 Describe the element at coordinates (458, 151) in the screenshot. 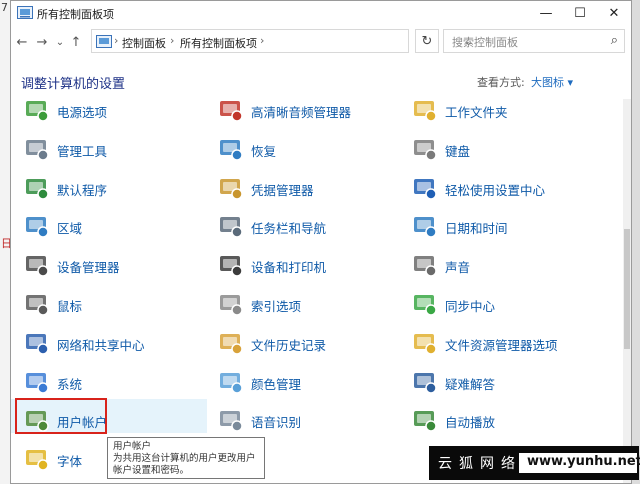

I see `item-label: 键盘` at that location.